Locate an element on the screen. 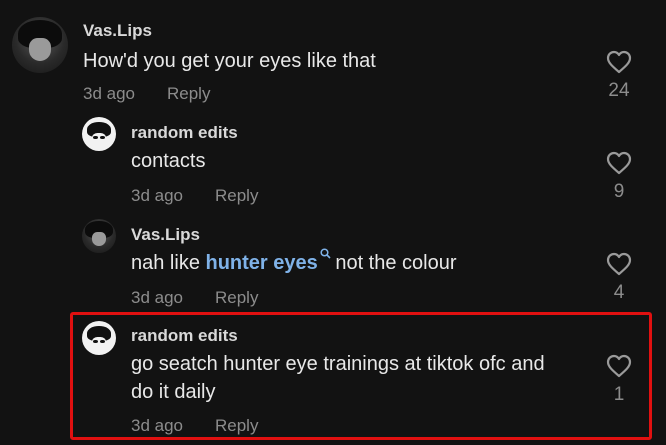  search-icon is located at coordinates (325, 249).